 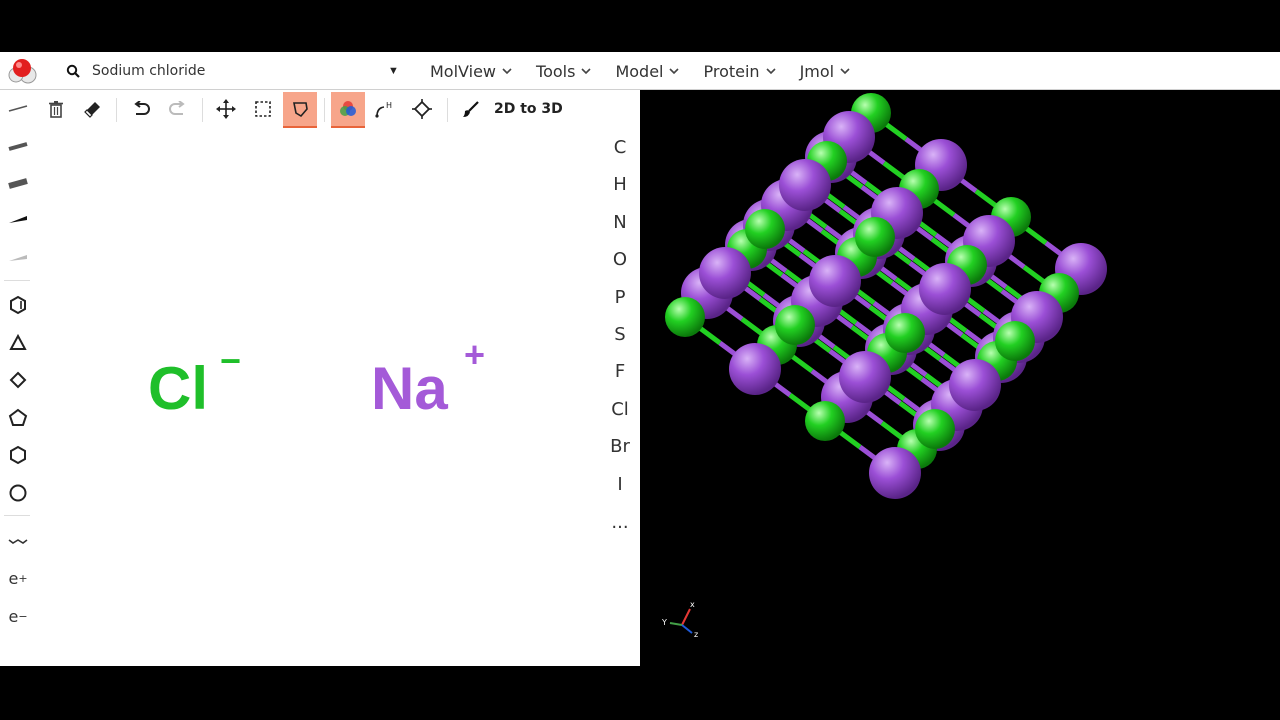 I want to click on minus-sign: −, so click(x=23, y=616).